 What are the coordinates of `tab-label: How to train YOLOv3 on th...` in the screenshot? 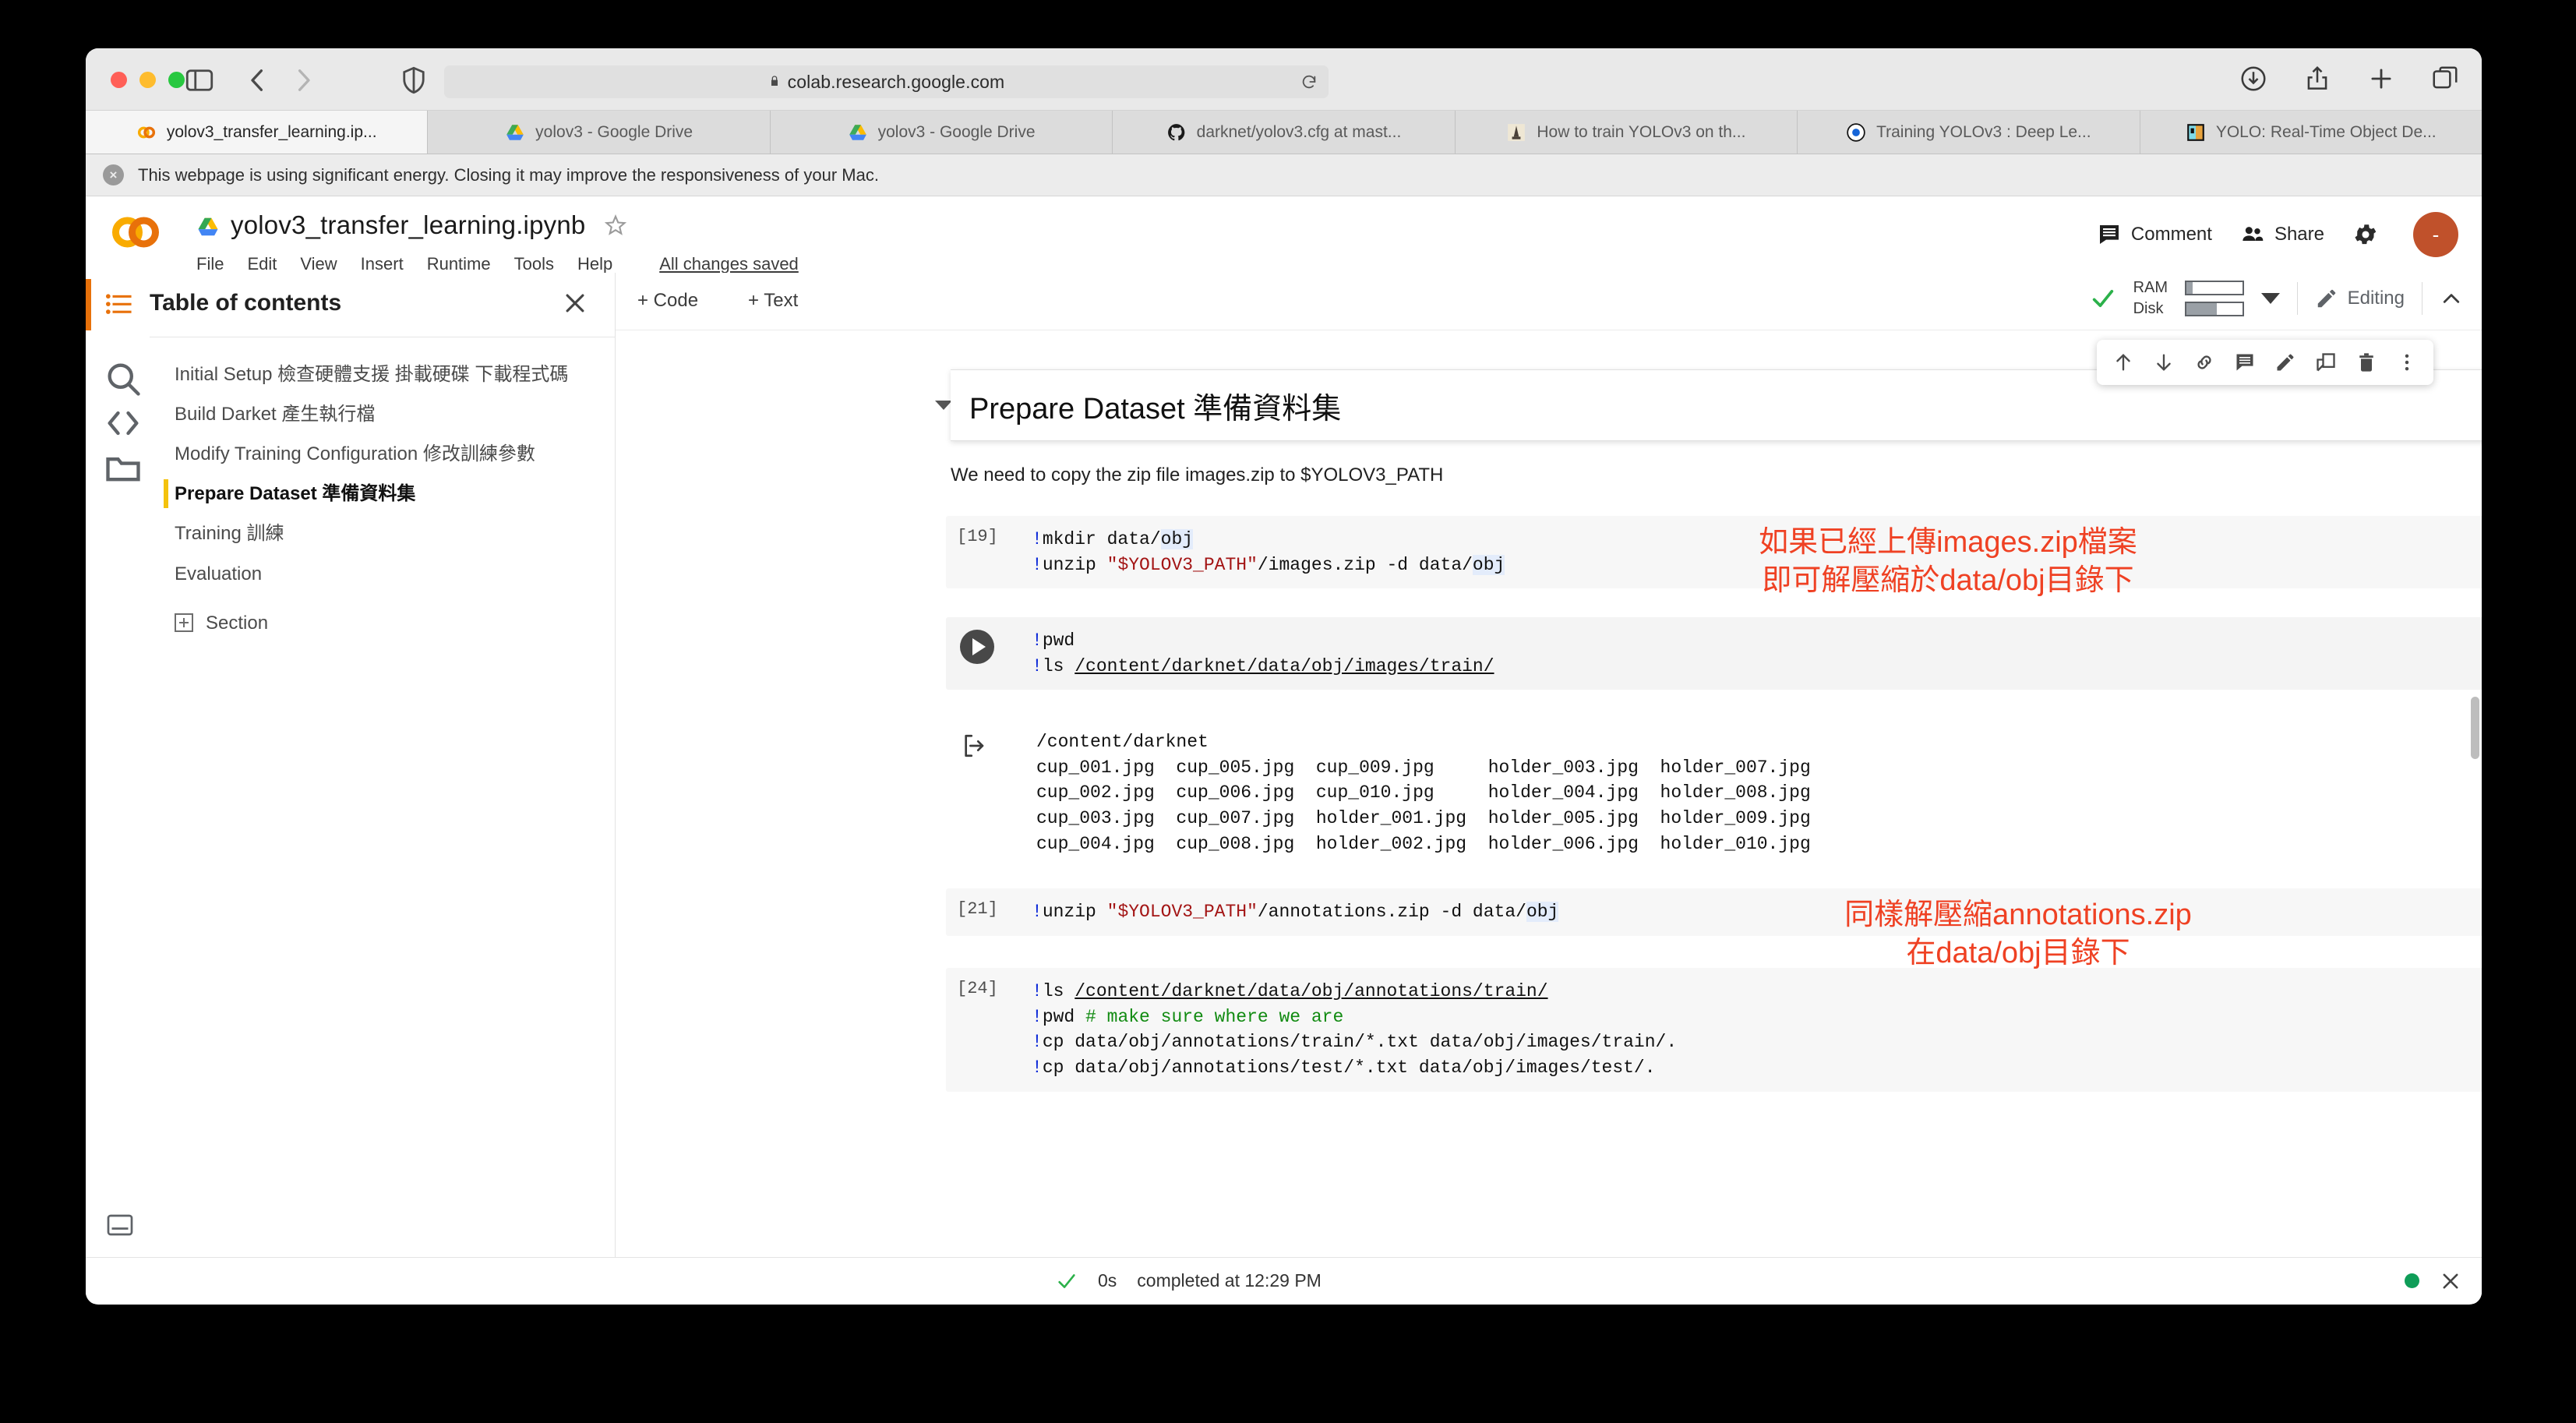 It's located at (1641, 131).